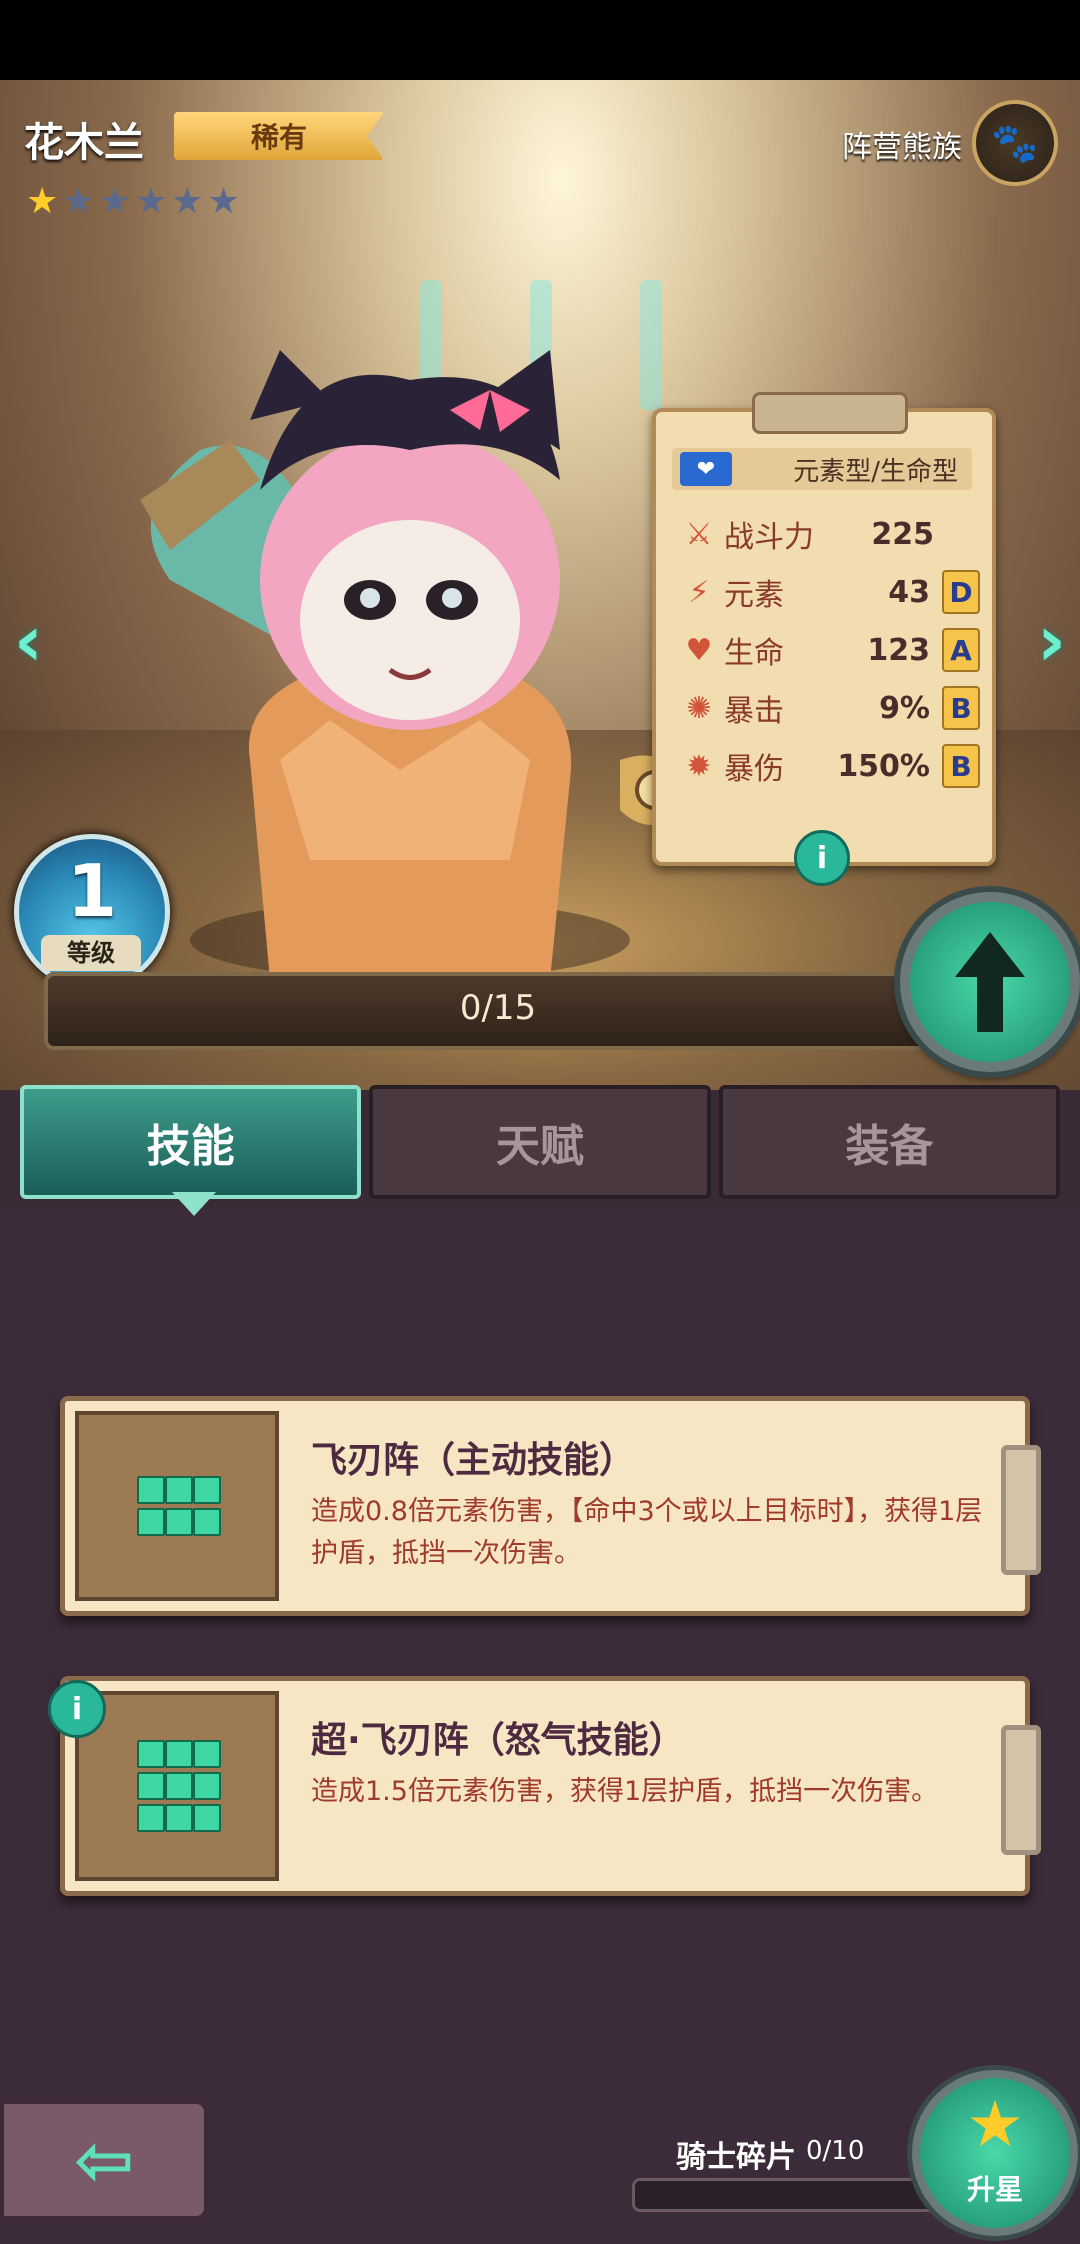  What do you see at coordinates (84, 143) in the screenshot?
I see `hero-name: 花木兰` at bounding box center [84, 143].